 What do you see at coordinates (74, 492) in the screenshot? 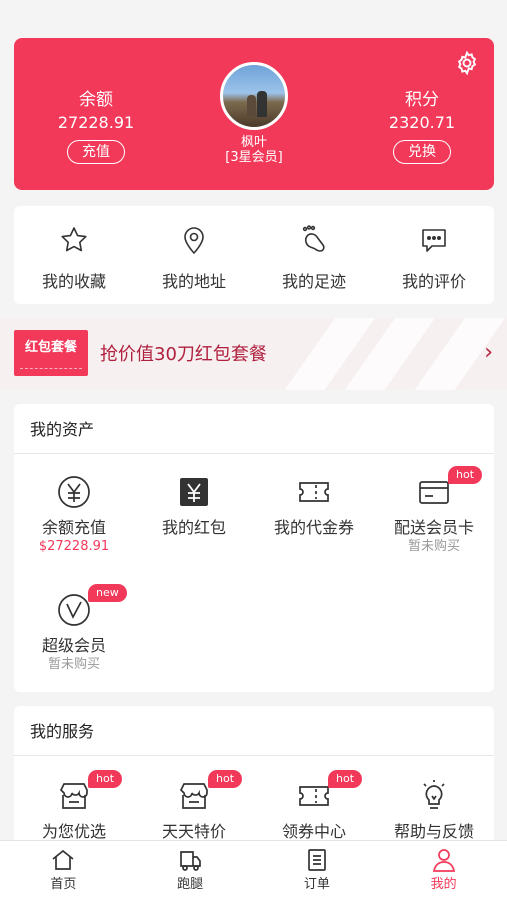
I see `yen-circle-icon` at bounding box center [74, 492].